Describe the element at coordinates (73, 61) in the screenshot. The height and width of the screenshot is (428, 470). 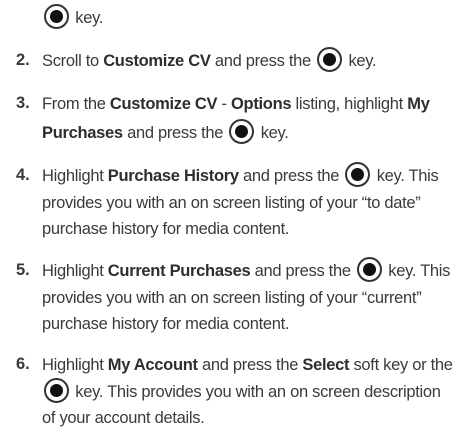
I see `step-text: Scroll to` at that location.